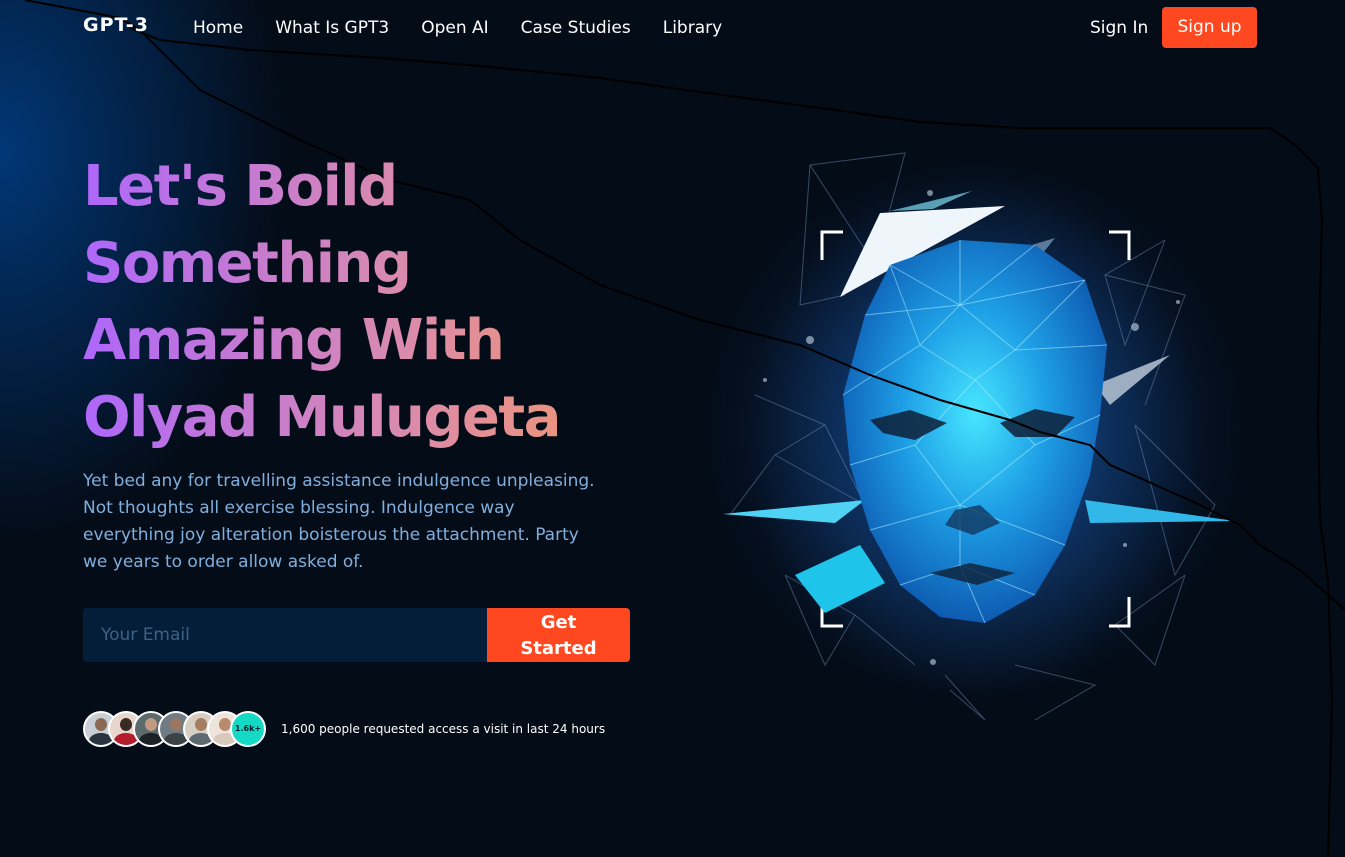 This screenshot has width=1345, height=857. Describe the element at coordinates (454, 28) in the screenshot. I see `nav-link-open-ai: Open AI` at that location.